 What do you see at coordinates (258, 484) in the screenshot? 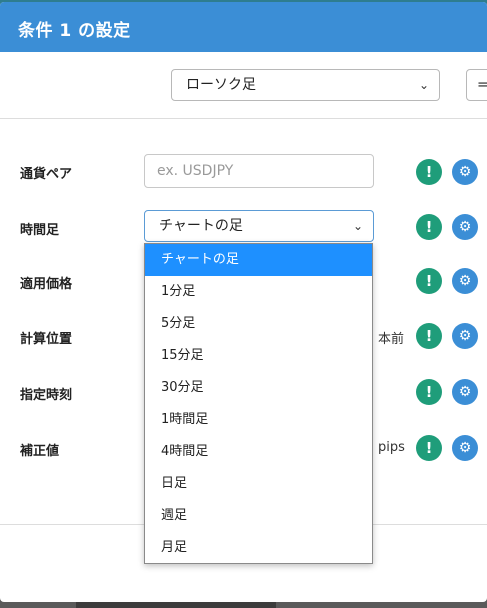
I see `dropdown-option: 日足` at bounding box center [258, 484].